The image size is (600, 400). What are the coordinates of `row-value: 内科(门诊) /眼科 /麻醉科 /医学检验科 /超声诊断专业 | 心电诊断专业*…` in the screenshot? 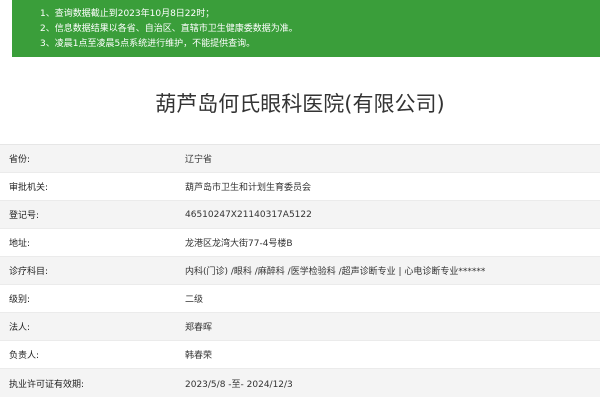 It's located at (335, 272).